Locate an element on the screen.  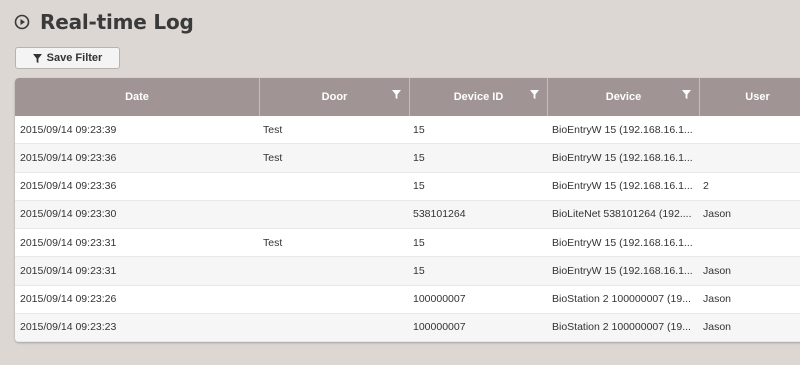
cell-date: 2015/09/14 09:23:26 is located at coordinates (68, 299).